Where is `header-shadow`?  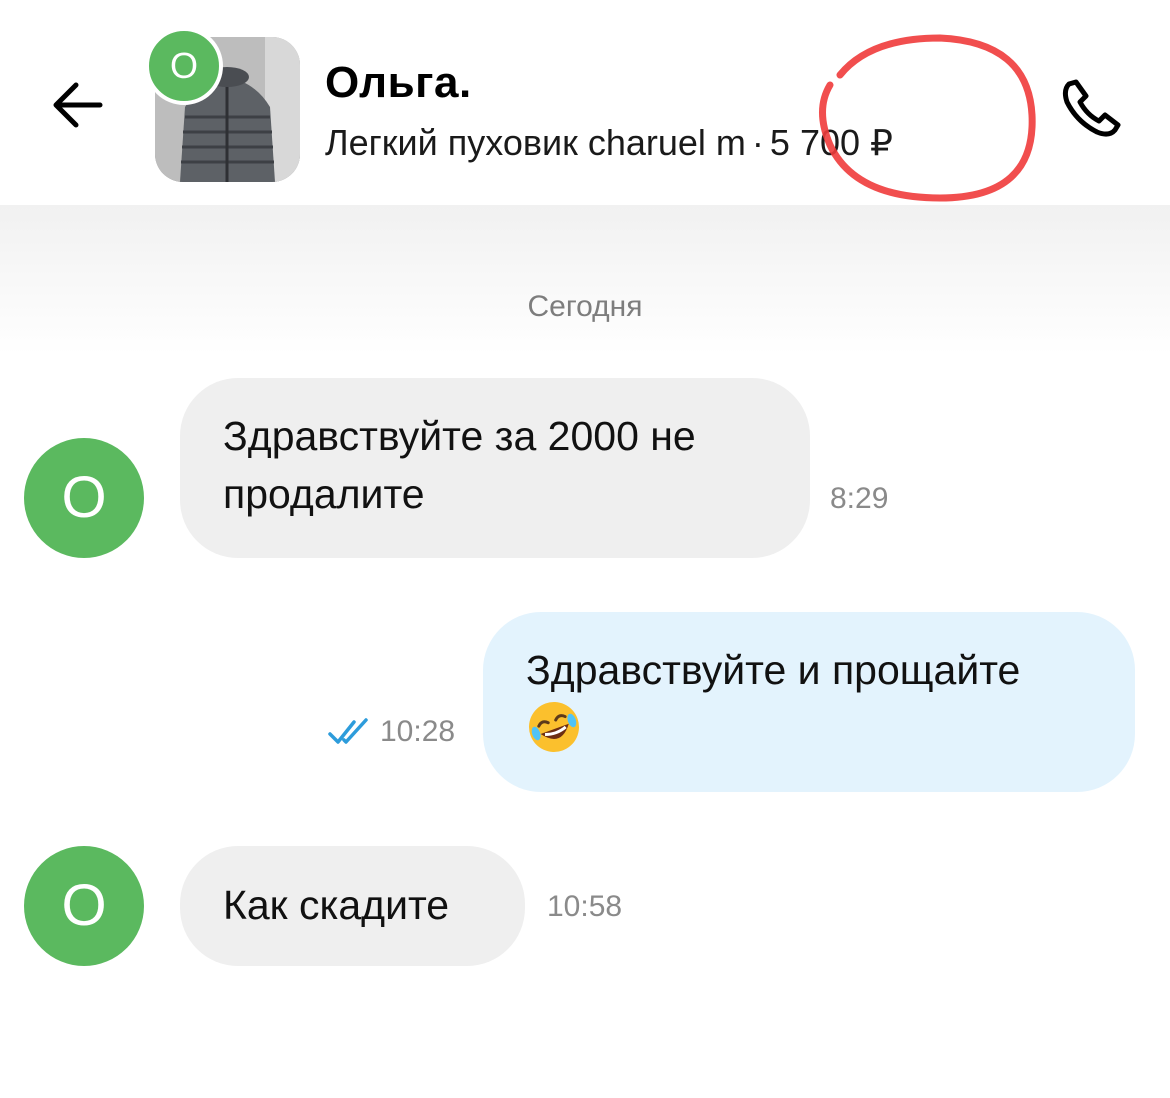 header-shadow is located at coordinates (585, 280).